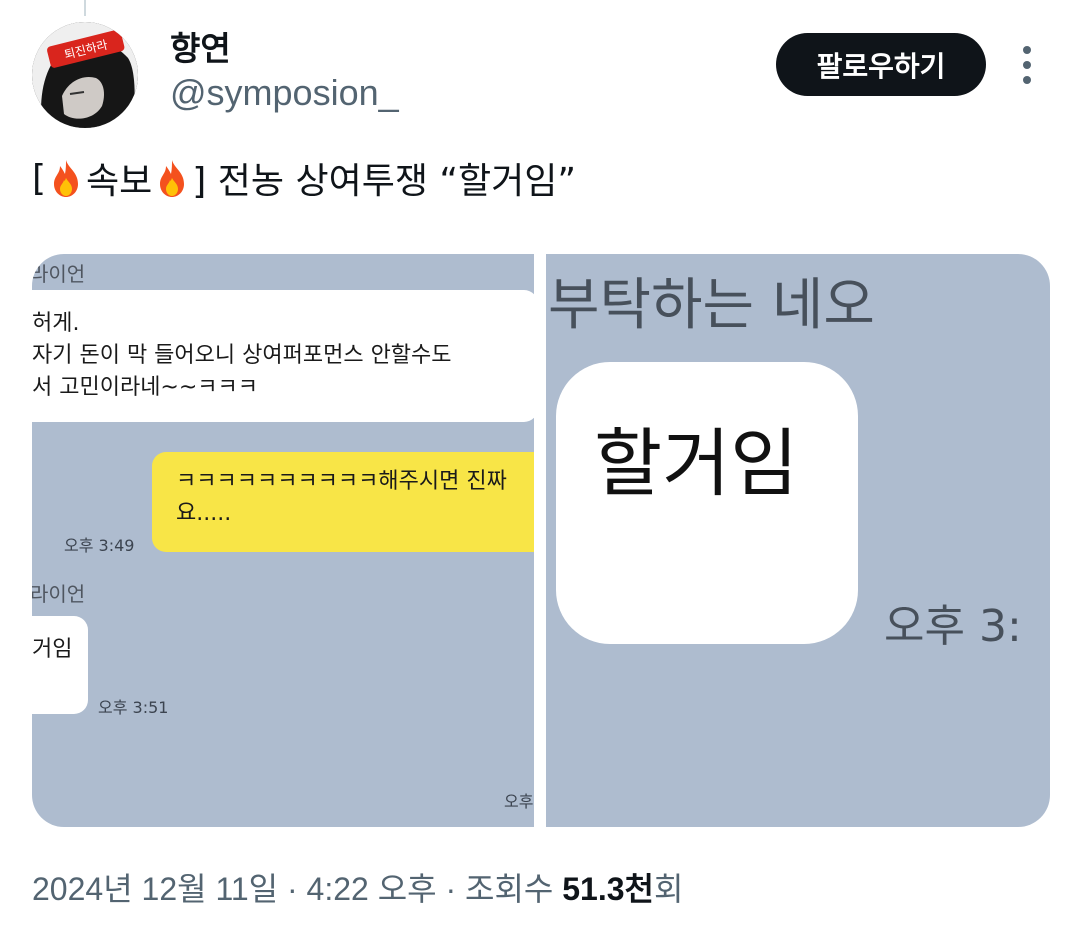 This screenshot has width=1080, height=925. Describe the element at coordinates (668, 889) in the screenshot. I see `view-count-suffix: 회` at that location.